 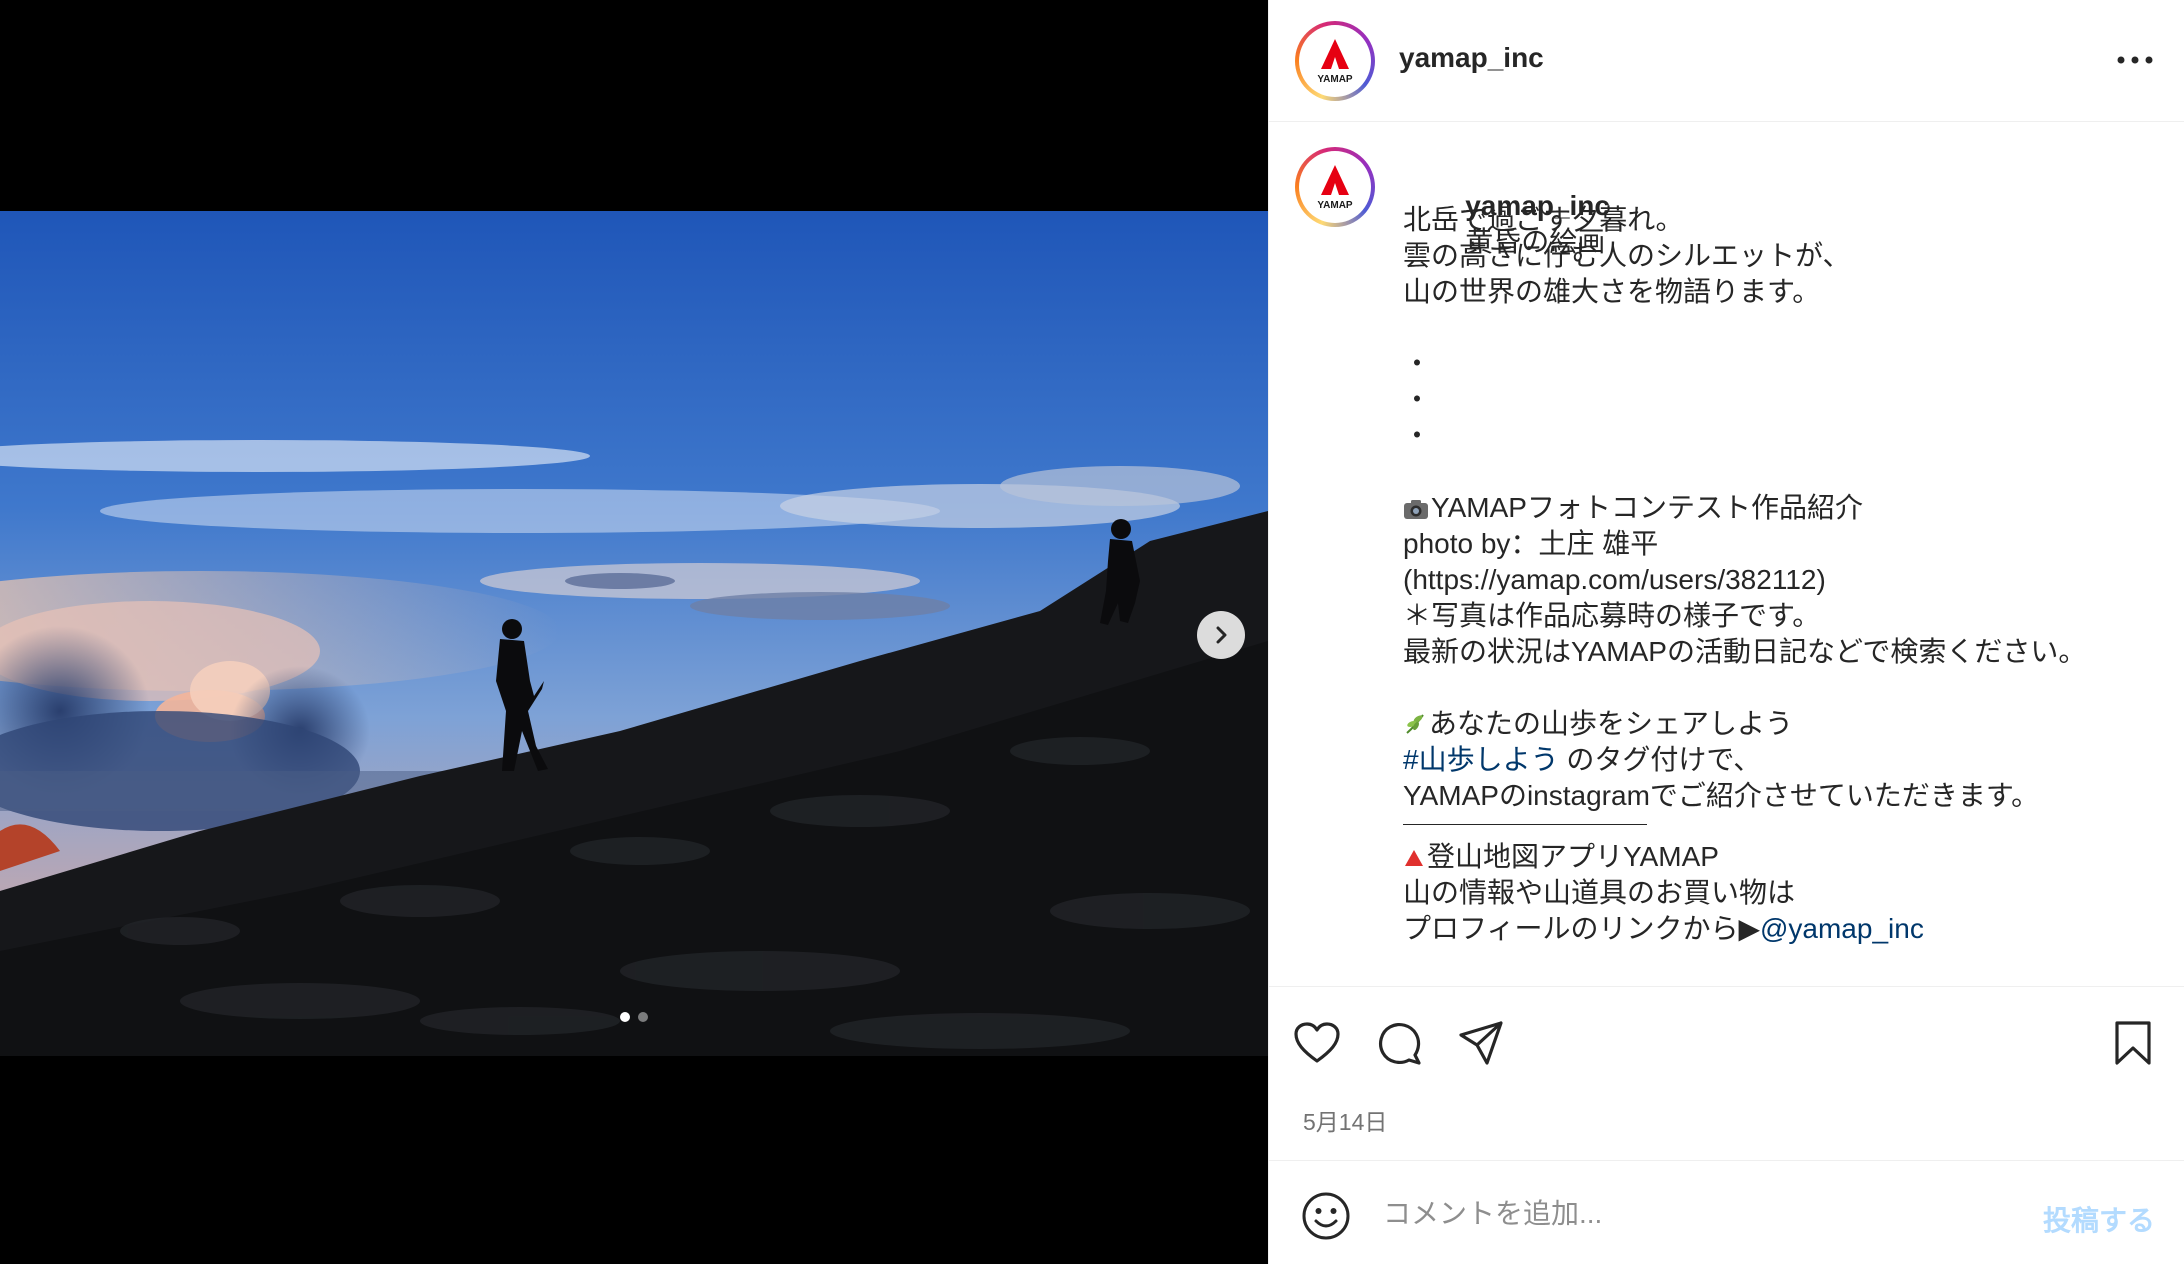 I want to click on carousel-next-button, so click(x=1221, y=635).